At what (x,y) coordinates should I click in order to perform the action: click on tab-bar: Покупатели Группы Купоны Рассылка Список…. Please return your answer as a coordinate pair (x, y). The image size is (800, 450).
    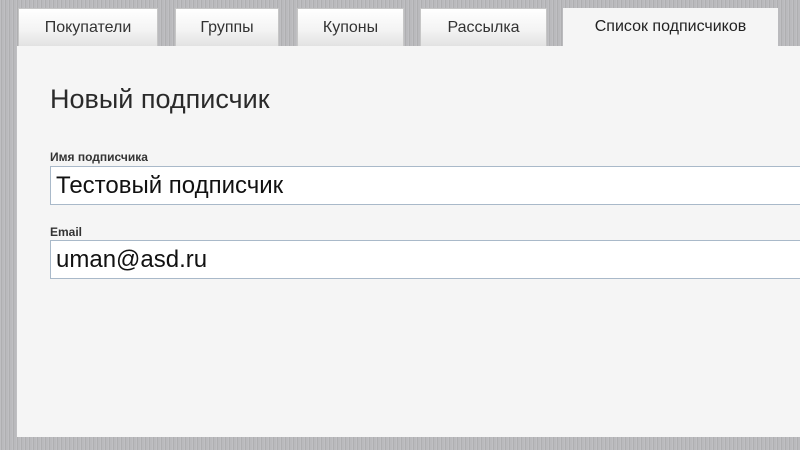
    Looking at the image, I should click on (400, 24).